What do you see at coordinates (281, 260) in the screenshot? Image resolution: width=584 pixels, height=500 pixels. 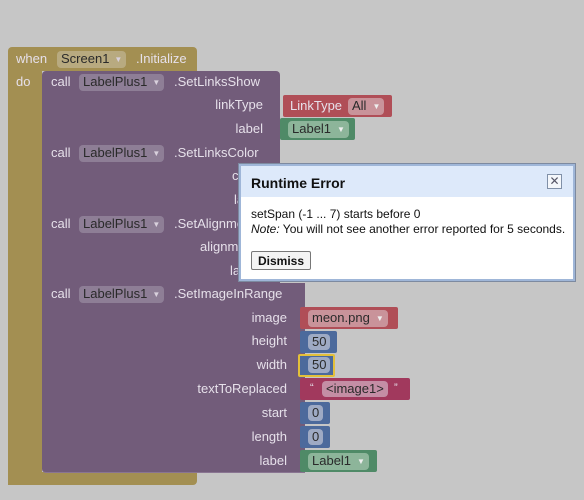 I see `dismiss-button: Dismiss` at bounding box center [281, 260].